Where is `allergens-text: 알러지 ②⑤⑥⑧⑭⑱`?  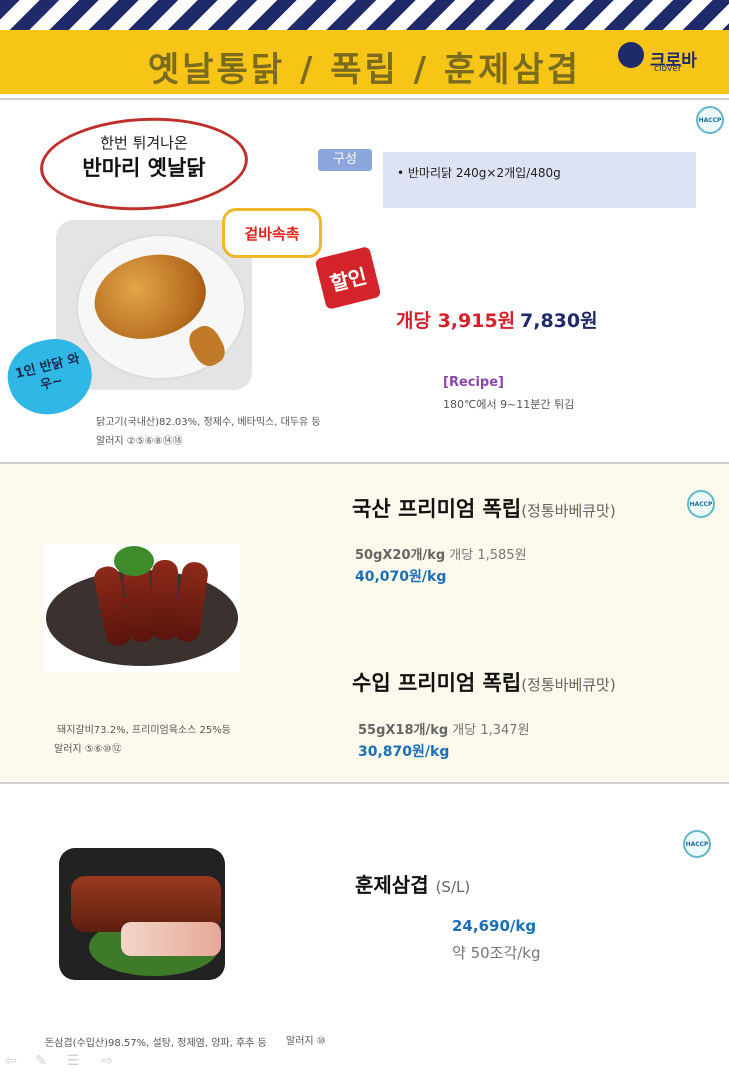
allergens-text: 알러지 ②⑤⑥⑧⑭⑱ is located at coordinates (139, 441).